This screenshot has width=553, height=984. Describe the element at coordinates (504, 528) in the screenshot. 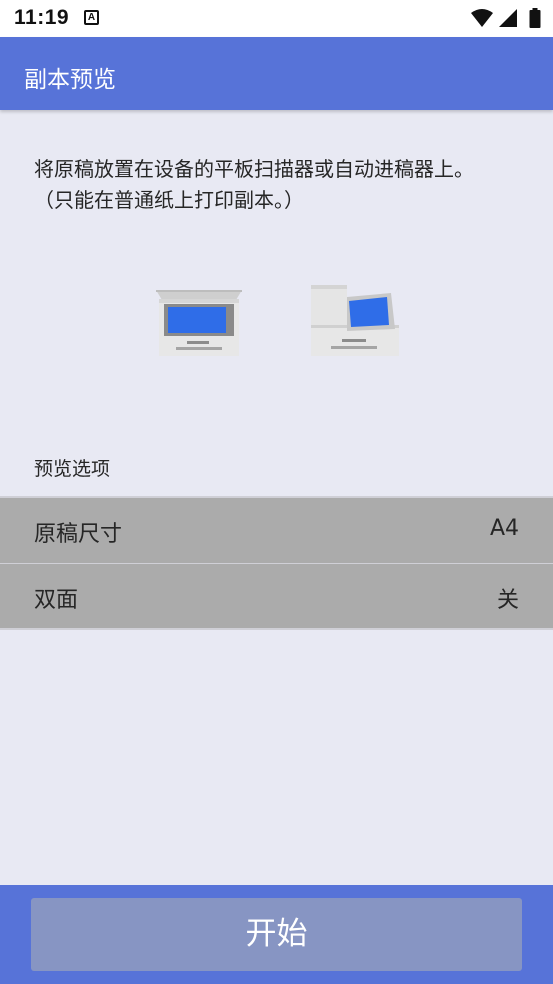

I see `original-size-value: A4` at that location.